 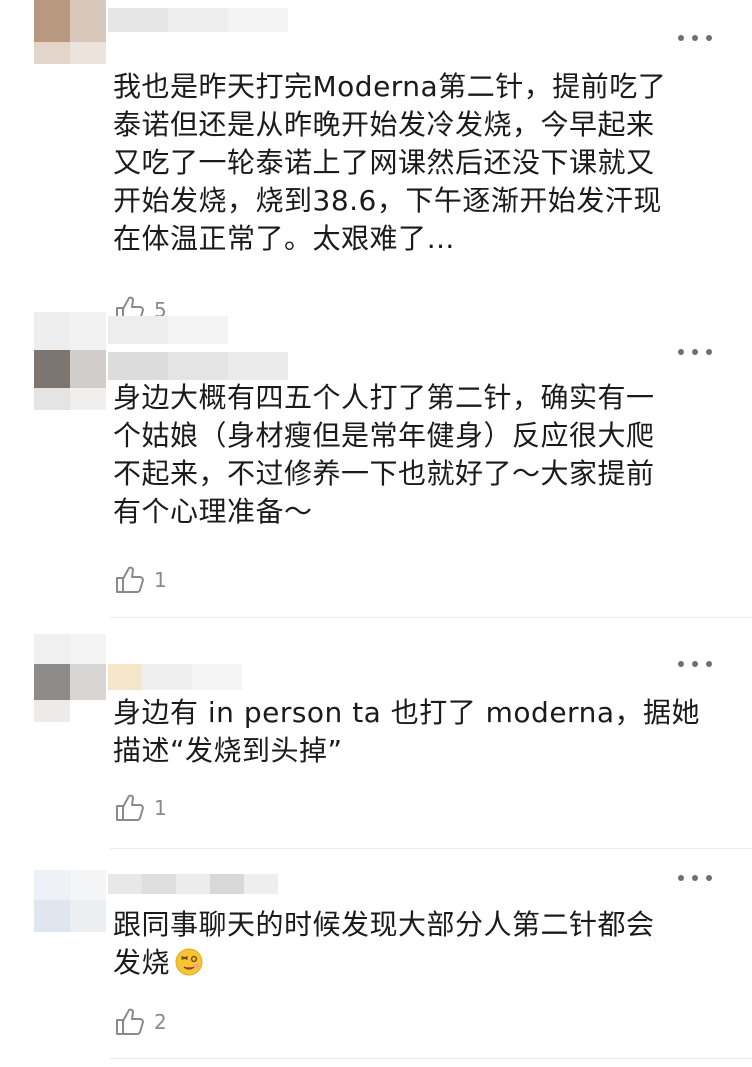 What do you see at coordinates (160, 1022) in the screenshot?
I see `like-count: 2` at bounding box center [160, 1022].